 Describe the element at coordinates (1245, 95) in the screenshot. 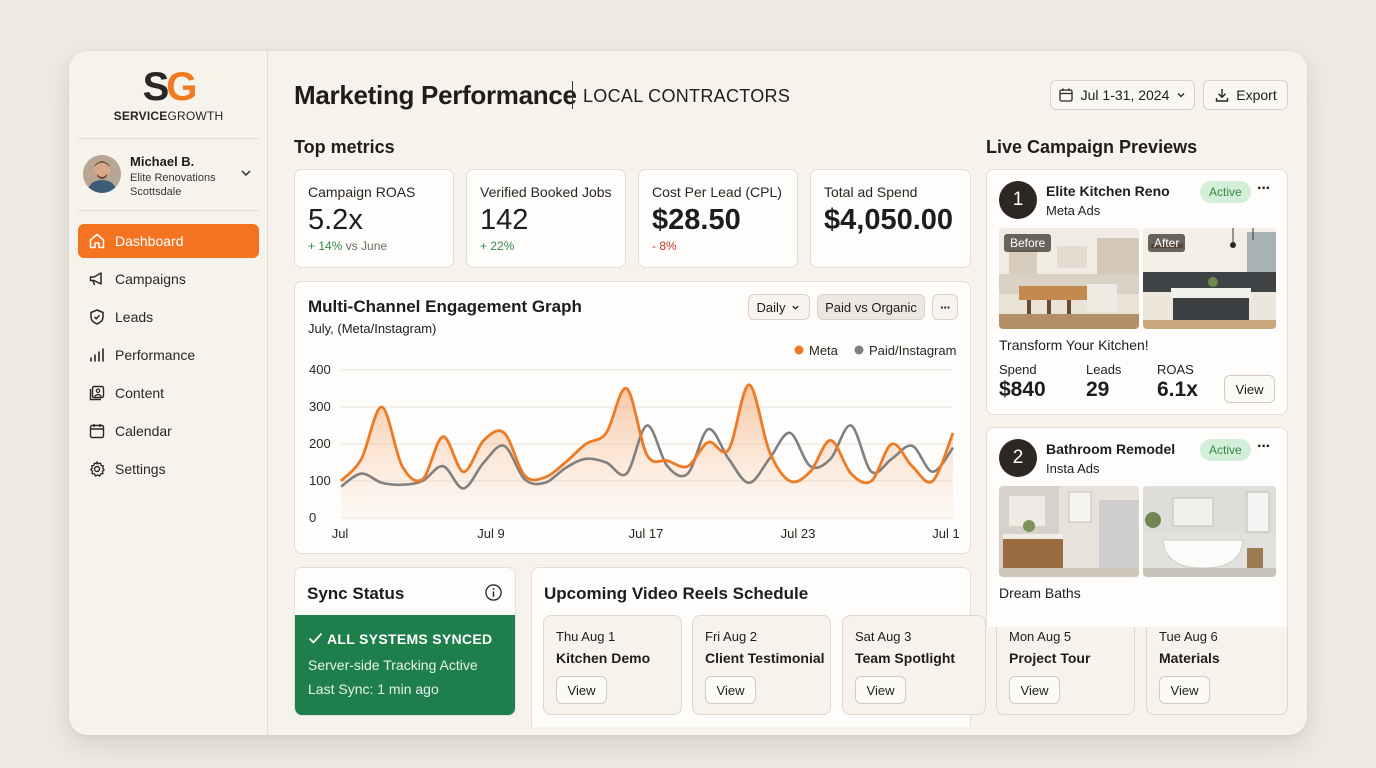

I see `export-button: Export` at that location.